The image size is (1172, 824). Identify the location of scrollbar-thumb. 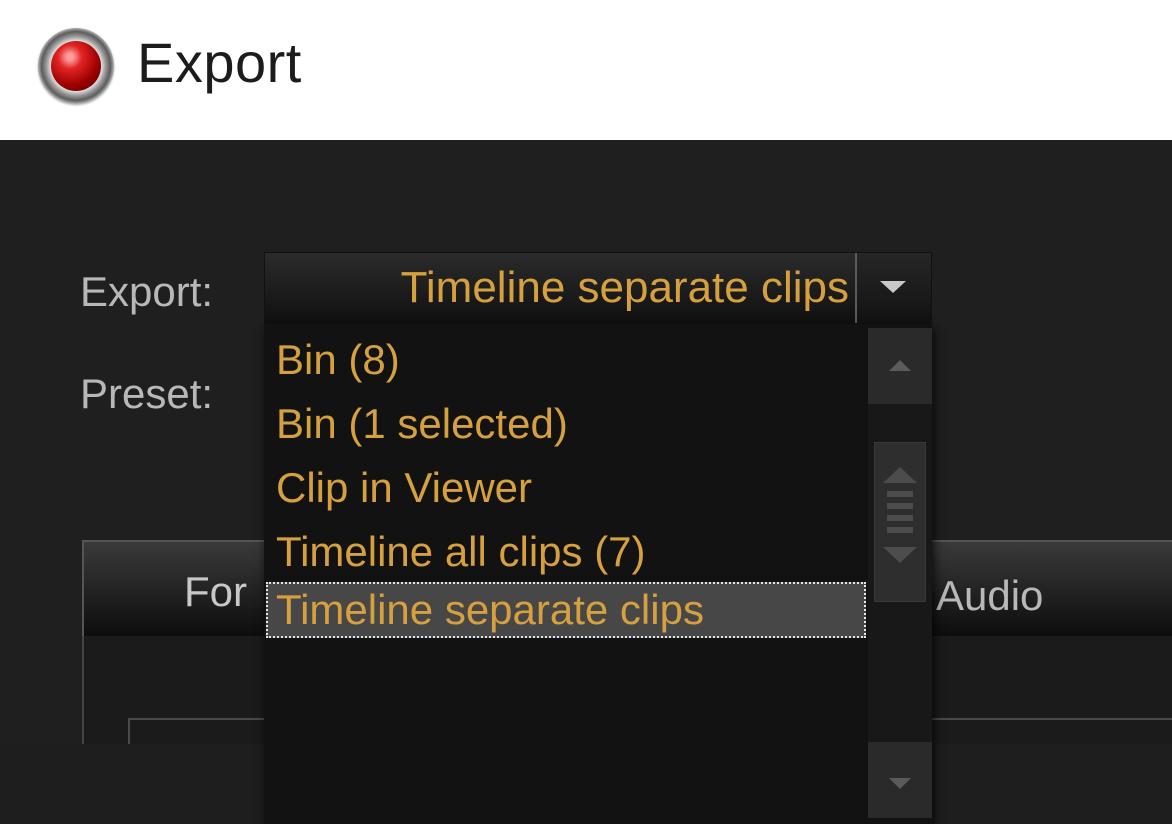
(900, 522).